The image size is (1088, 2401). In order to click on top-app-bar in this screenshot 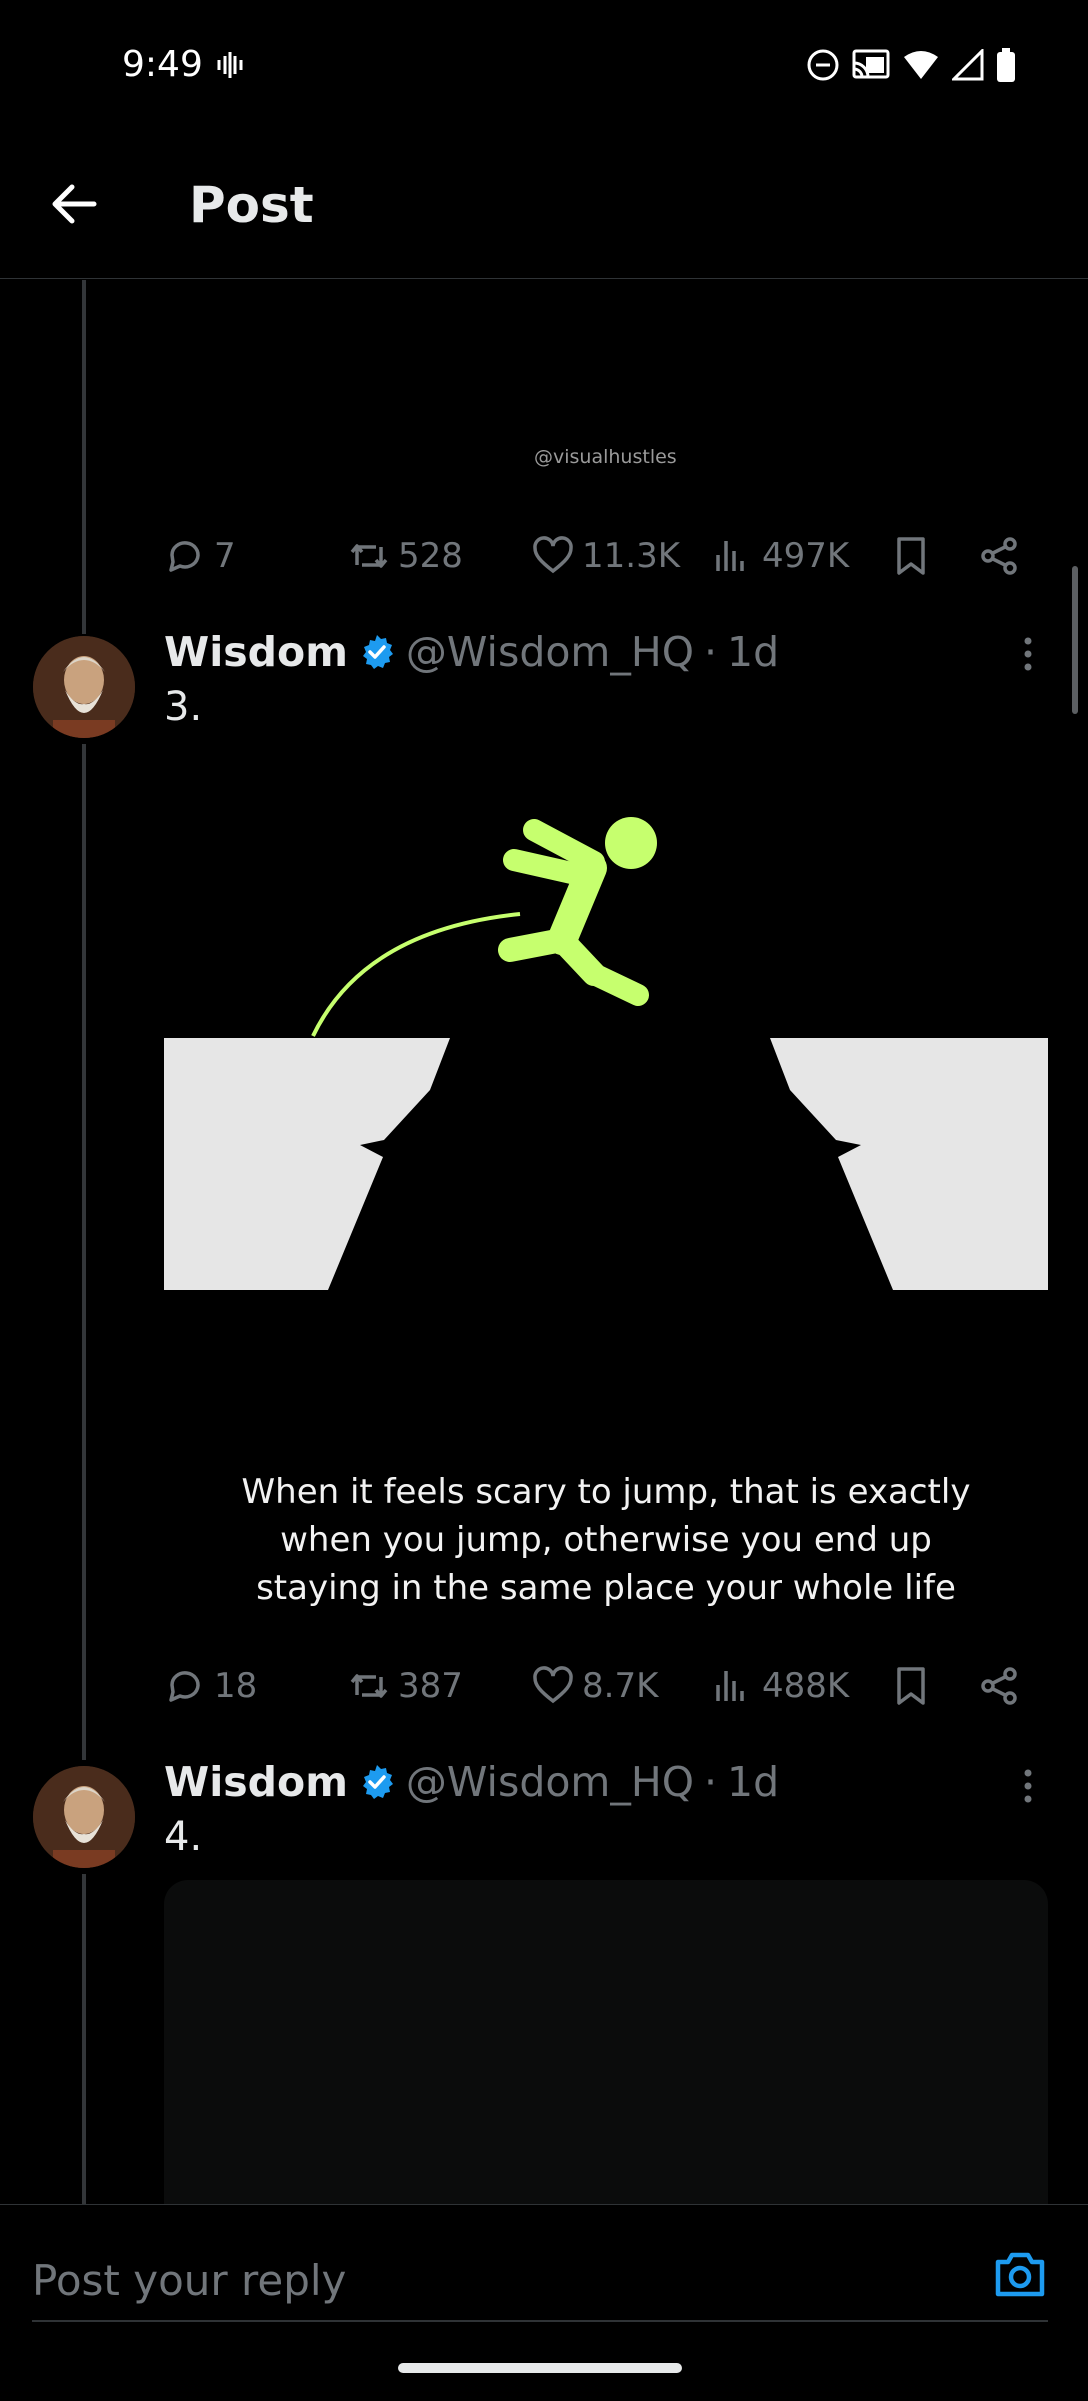, I will do `click(544, 214)`.